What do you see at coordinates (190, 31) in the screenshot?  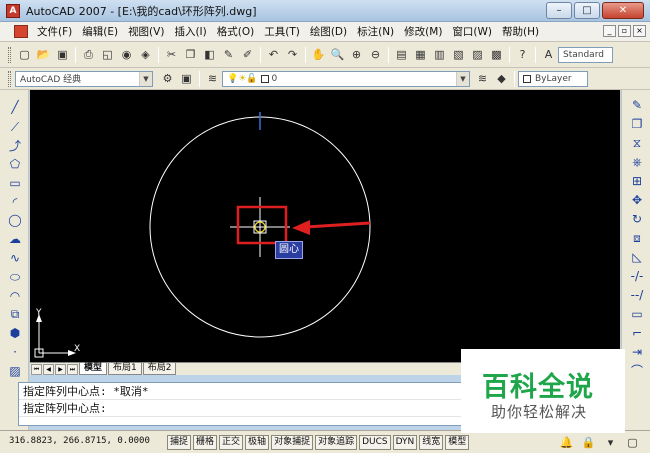 I see `menu-insert: 插入(I)` at bounding box center [190, 31].